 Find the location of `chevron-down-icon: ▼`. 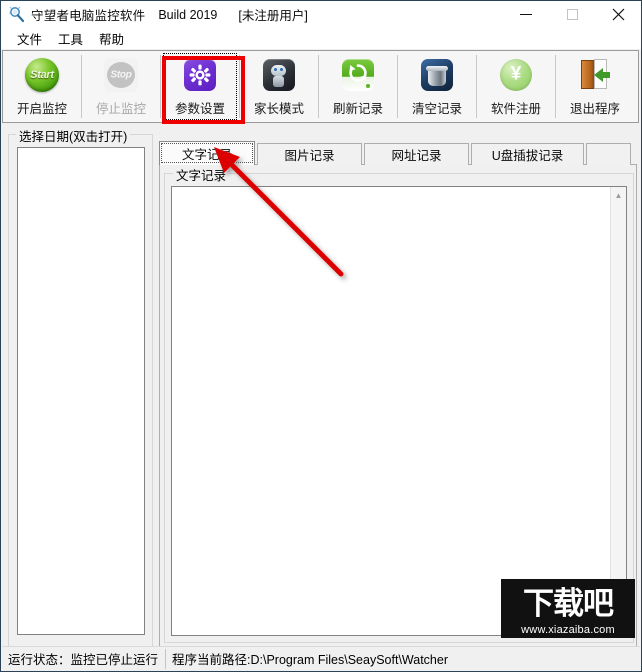

chevron-down-icon: ▼ is located at coordinates (618, 627).